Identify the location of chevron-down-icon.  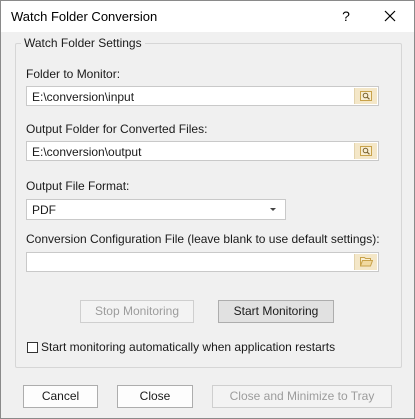
(273, 209).